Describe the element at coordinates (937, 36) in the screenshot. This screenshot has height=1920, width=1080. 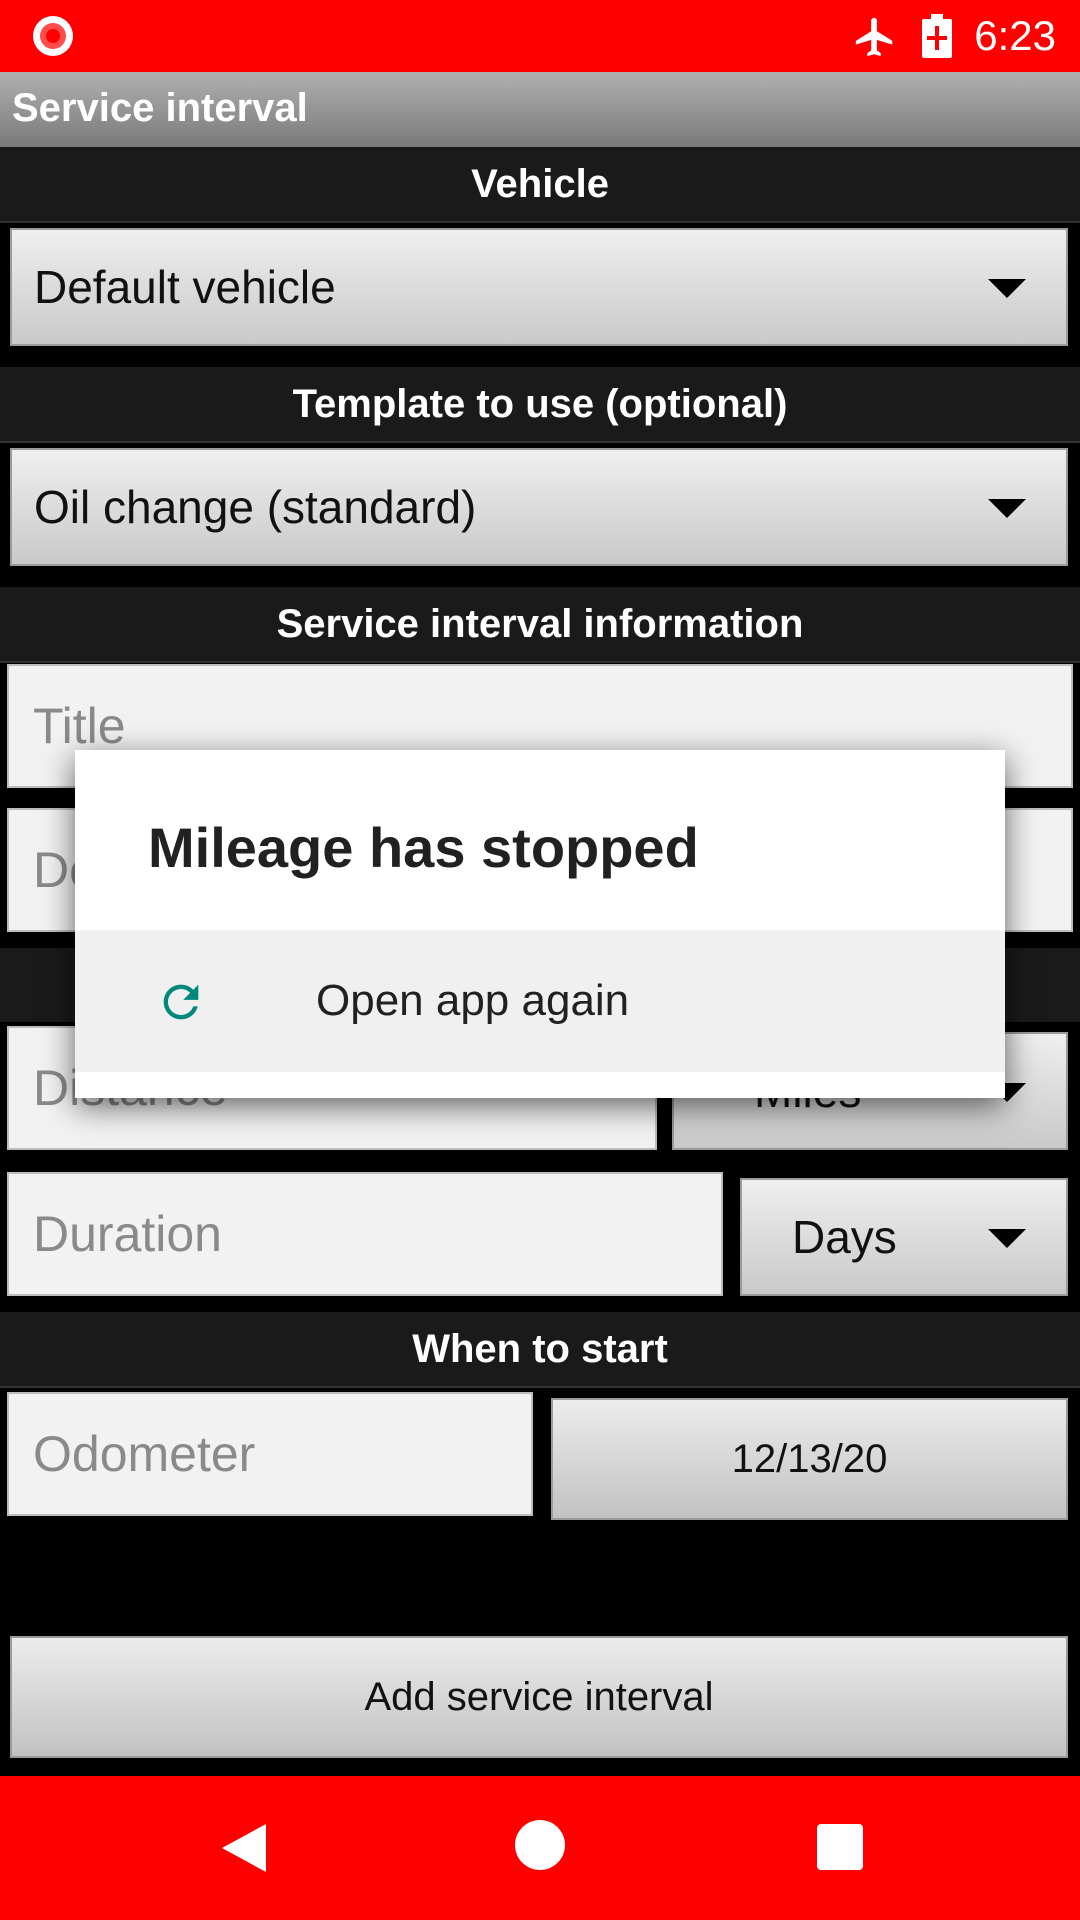
I see `battery-charging-icon` at that location.